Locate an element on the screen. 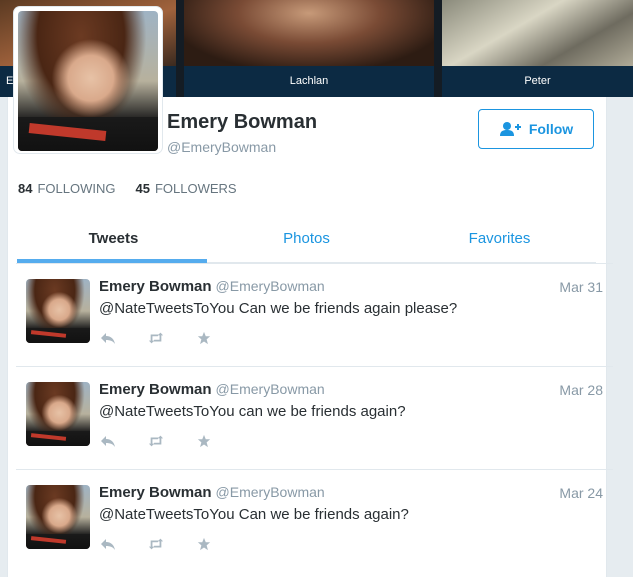 The height and width of the screenshot is (577, 633). profile-stats: 84 FOLLOWING 45 FOLLOWERS is located at coordinates (127, 188).